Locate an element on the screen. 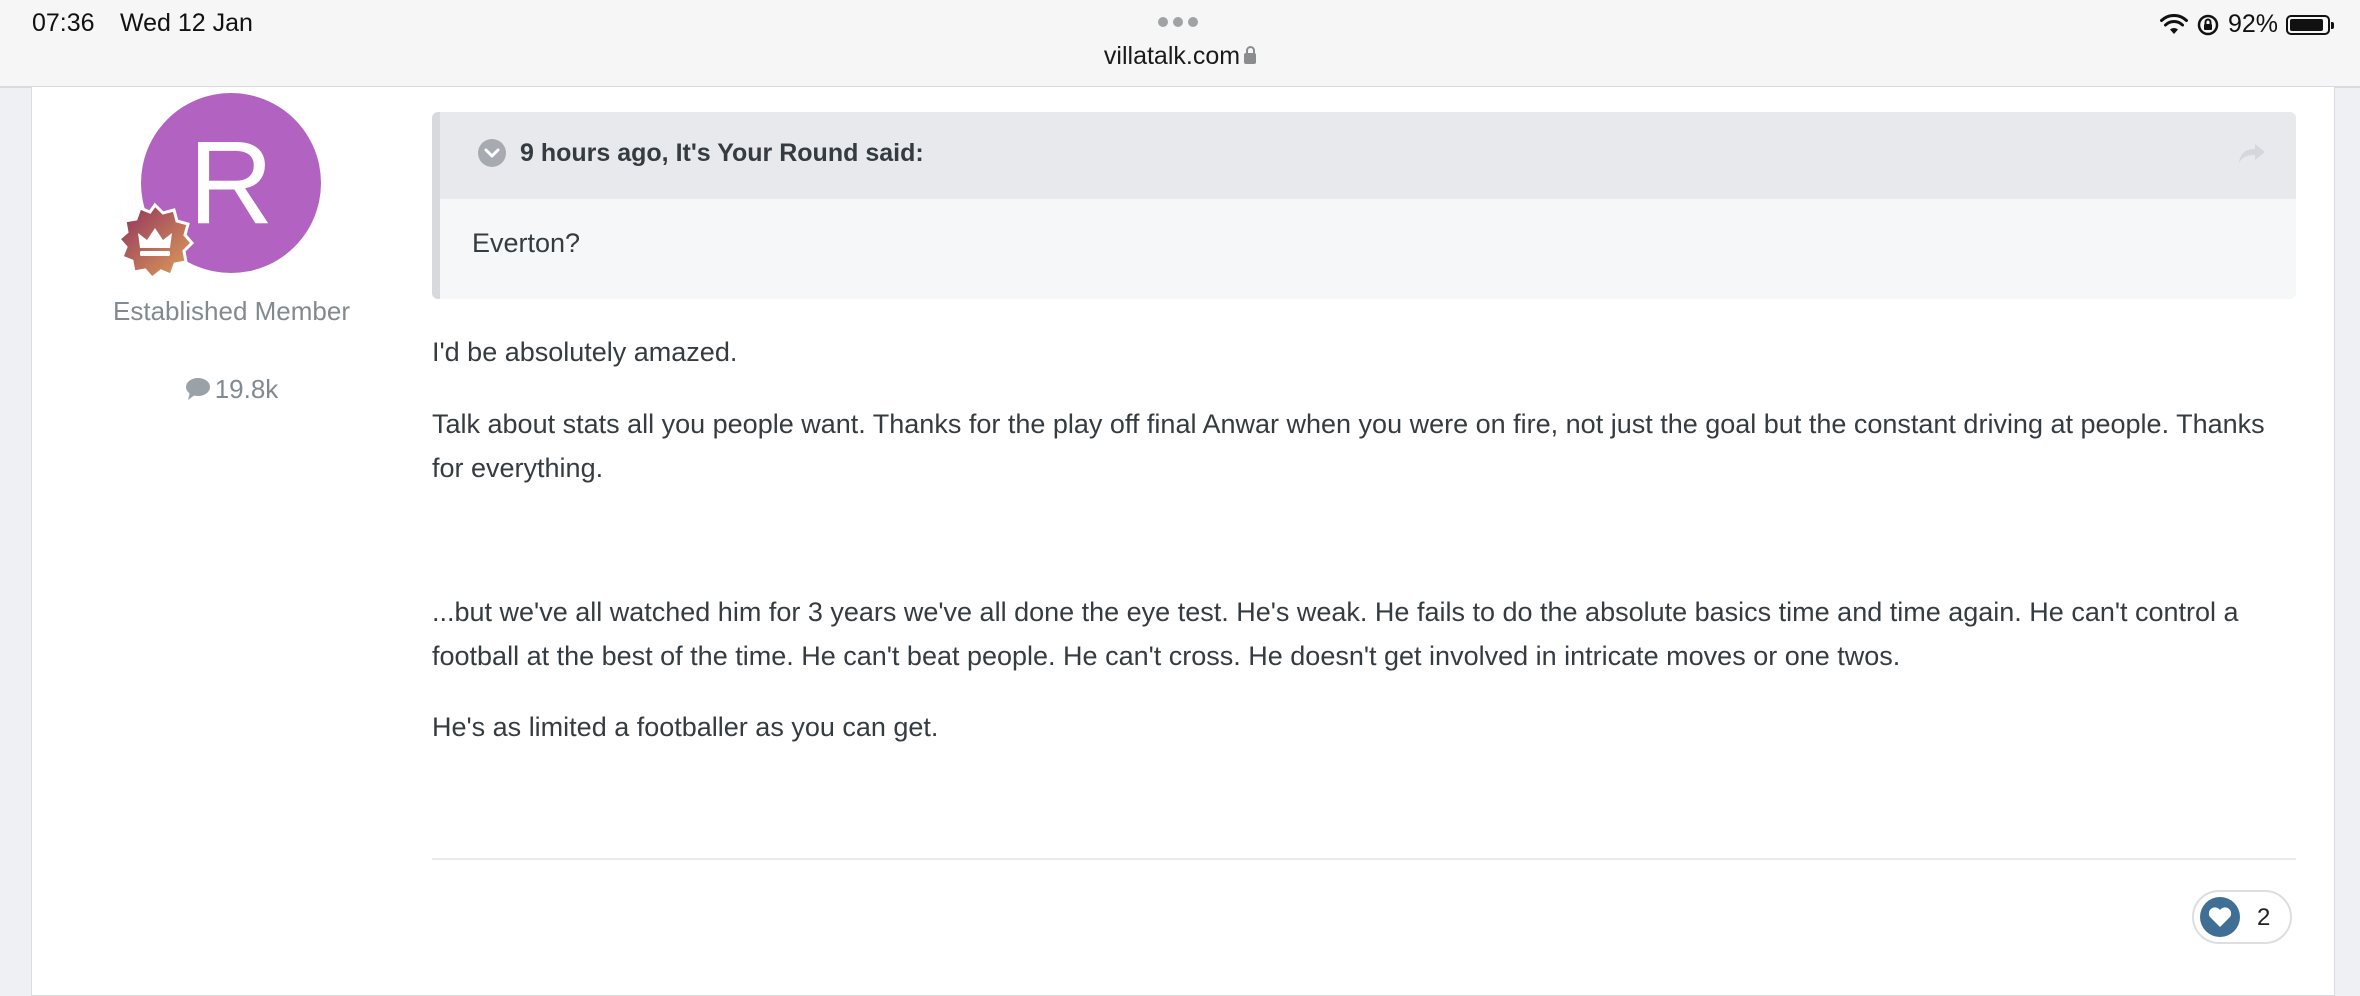 This screenshot has width=2360, height=996. status-bar: 07:36 Wed 12 Jan villatalk.com 92% is located at coordinates (1180, 44).